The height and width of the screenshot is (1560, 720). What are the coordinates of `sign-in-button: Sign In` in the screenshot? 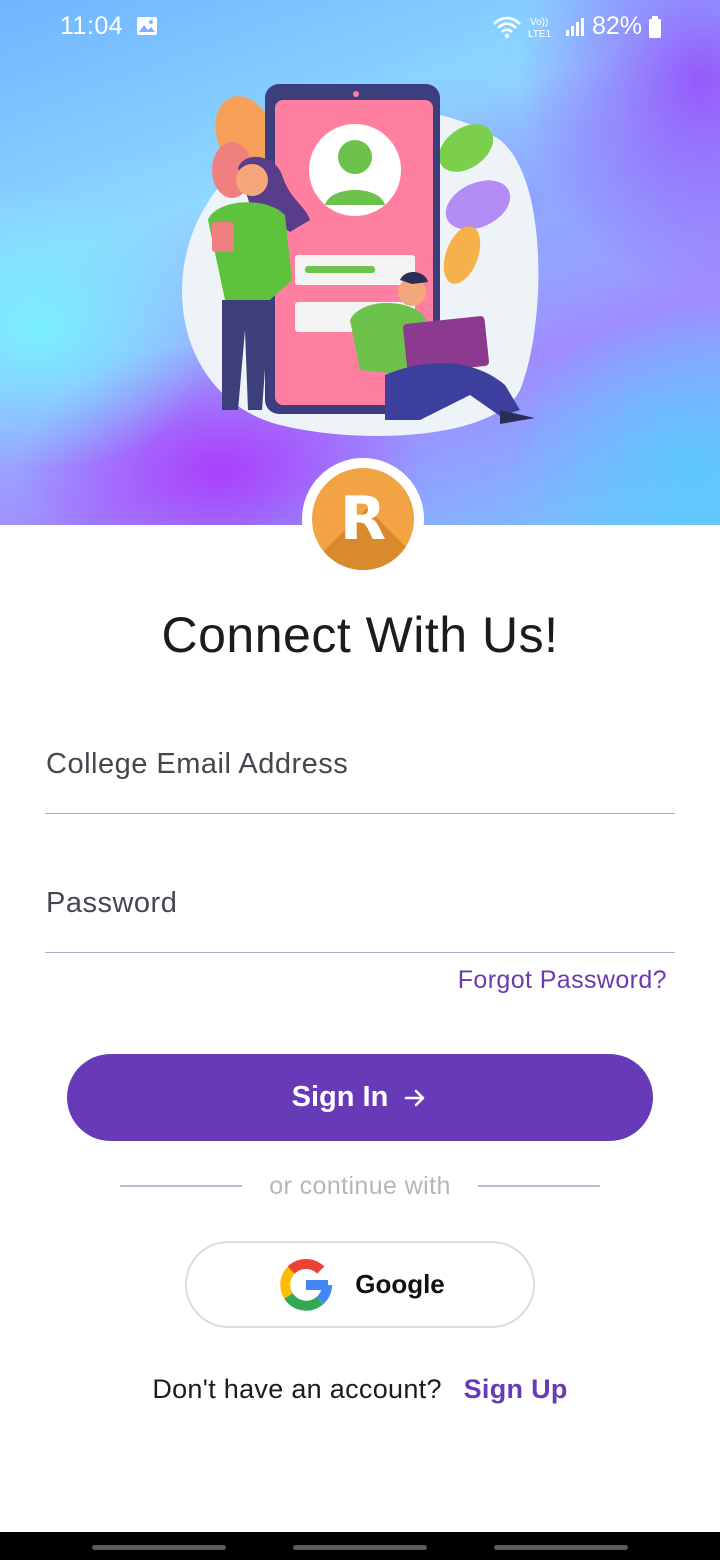 It's located at (360, 1097).